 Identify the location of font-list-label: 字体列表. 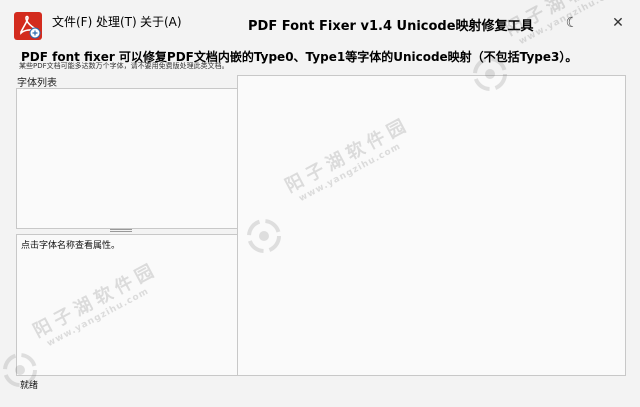
(37, 83).